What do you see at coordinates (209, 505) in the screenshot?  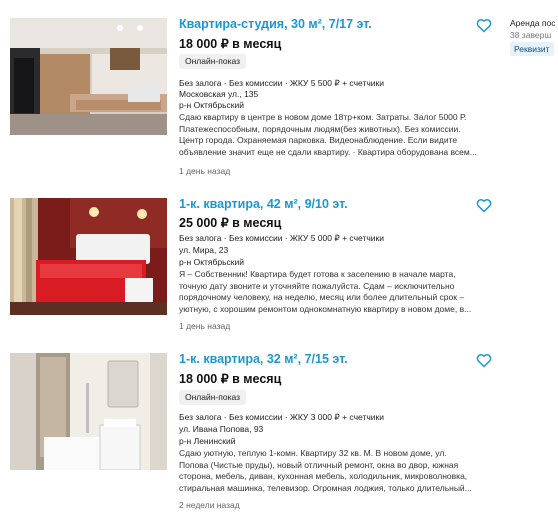 I see `listing-time: 2 недели назад` at bounding box center [209, 505].